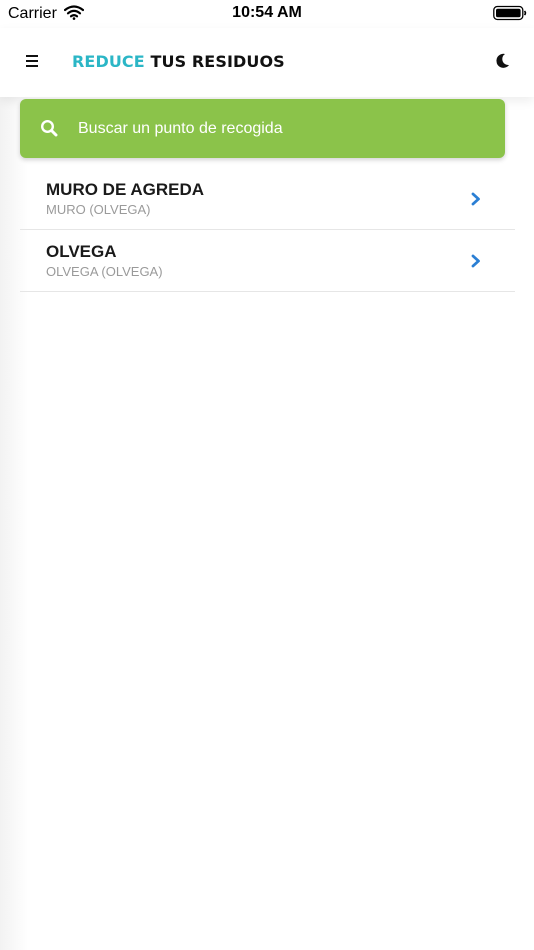  I want to click on item-title: OLVEGA, so click(81, 251).